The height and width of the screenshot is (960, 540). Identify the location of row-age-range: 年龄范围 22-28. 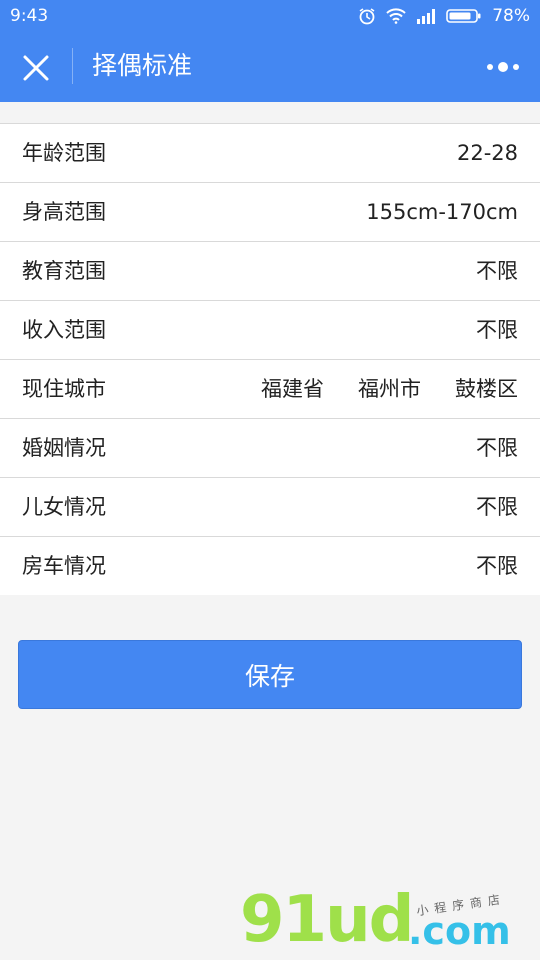
(270, 153).